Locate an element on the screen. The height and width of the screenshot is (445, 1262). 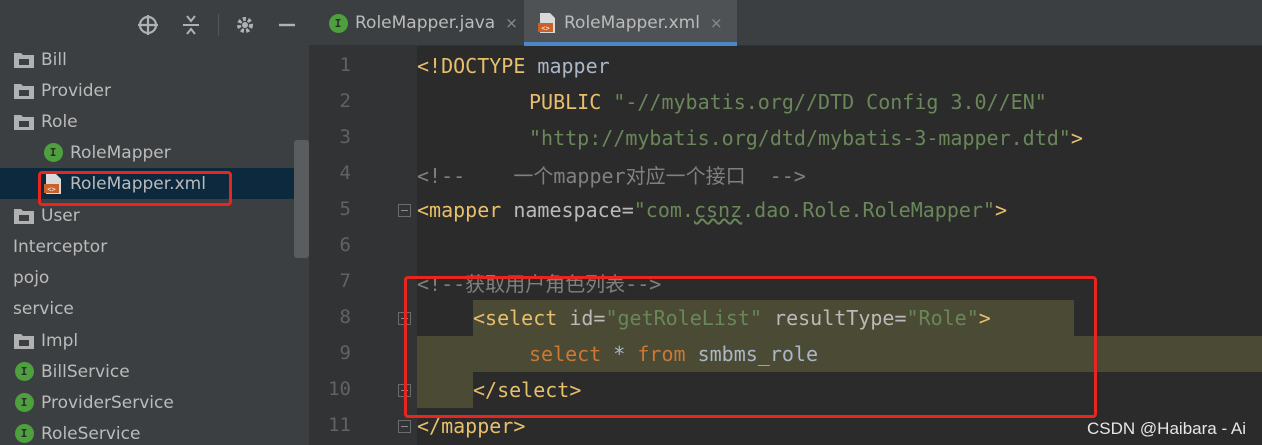
sql-wildcard: * is located at coordinates (619, 354).